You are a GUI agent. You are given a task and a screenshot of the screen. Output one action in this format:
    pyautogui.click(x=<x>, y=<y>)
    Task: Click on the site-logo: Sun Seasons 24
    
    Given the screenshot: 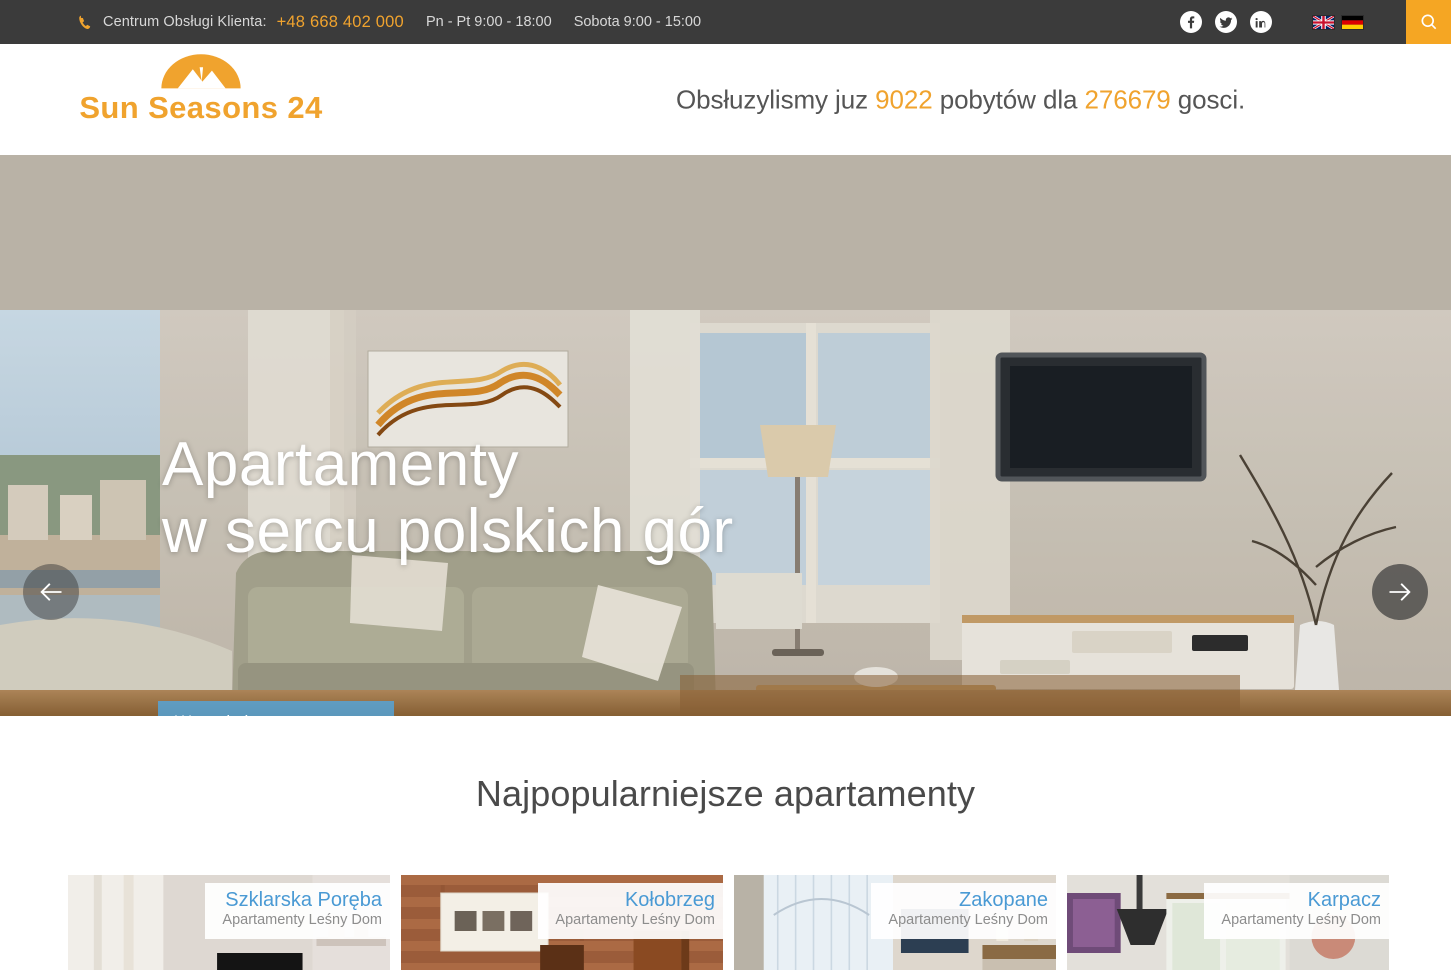 What is the action you would take?
    pyautogui.click(x=201, y=88)
    